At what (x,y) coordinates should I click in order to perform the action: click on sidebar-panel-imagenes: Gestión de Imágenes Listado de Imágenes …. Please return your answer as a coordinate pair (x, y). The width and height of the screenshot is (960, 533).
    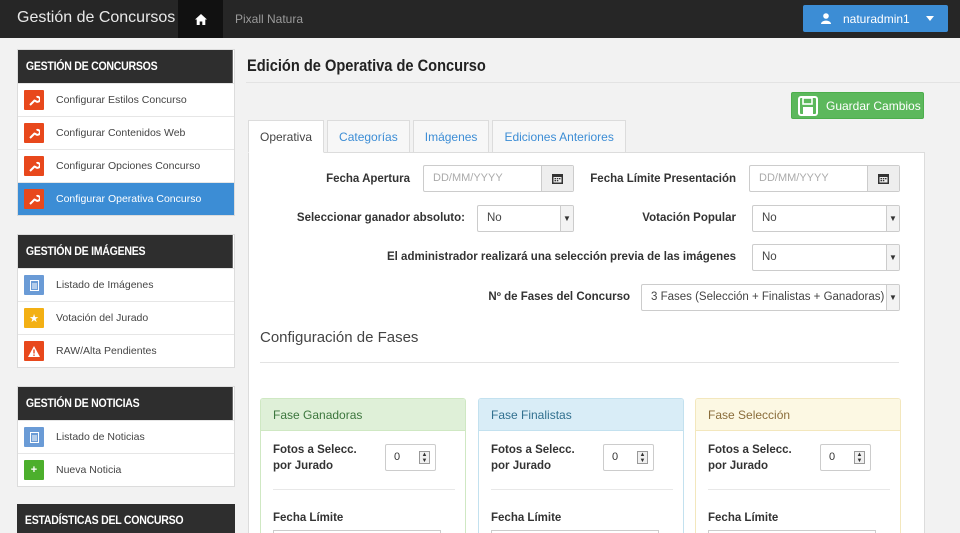
    Looking at the image, I should click on (126, 301).